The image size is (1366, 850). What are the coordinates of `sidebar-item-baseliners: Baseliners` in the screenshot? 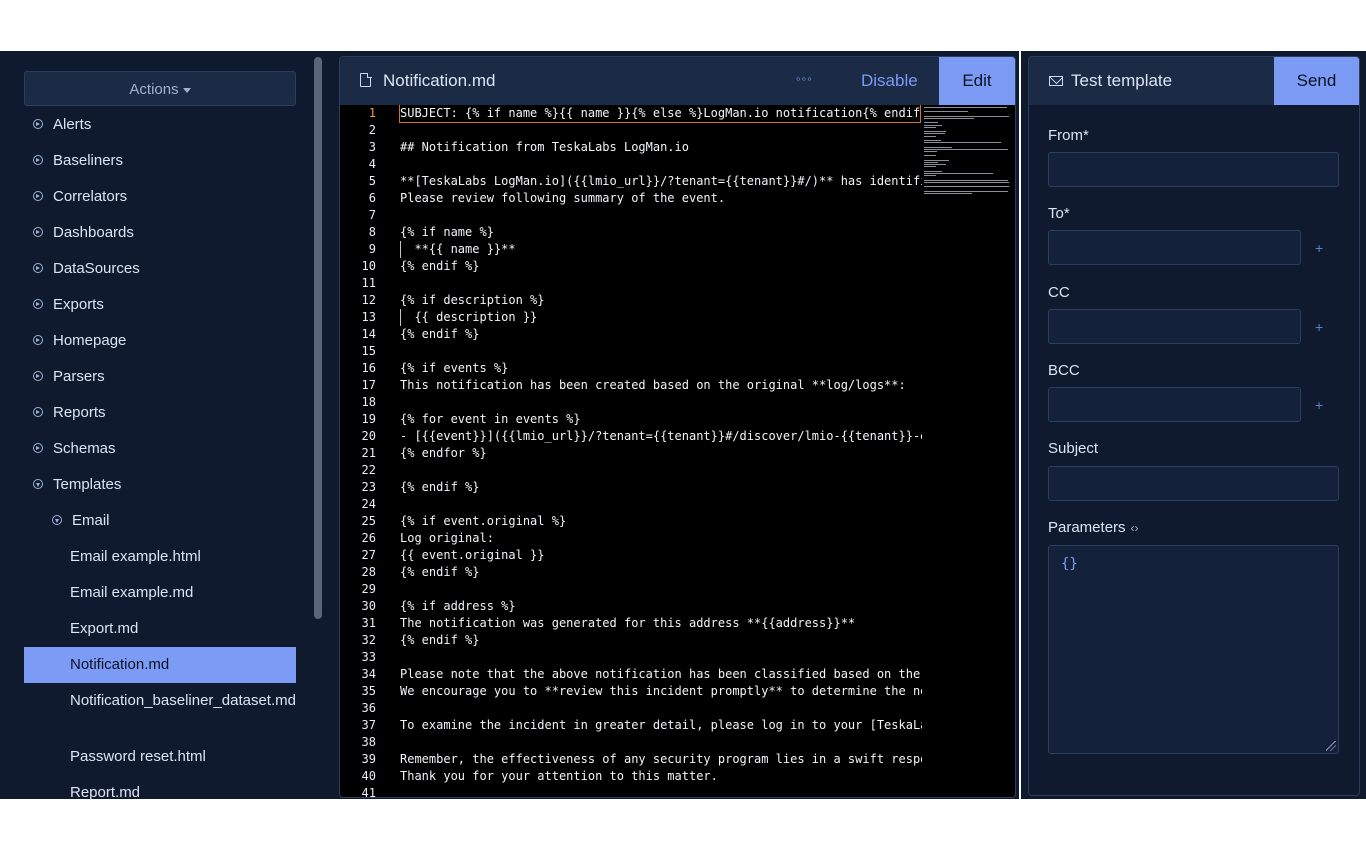 It's located at (160, 161).